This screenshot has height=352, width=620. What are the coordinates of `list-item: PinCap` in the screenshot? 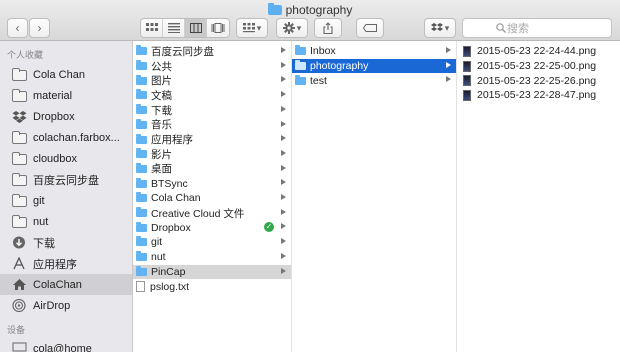 It's located at (212, 272).